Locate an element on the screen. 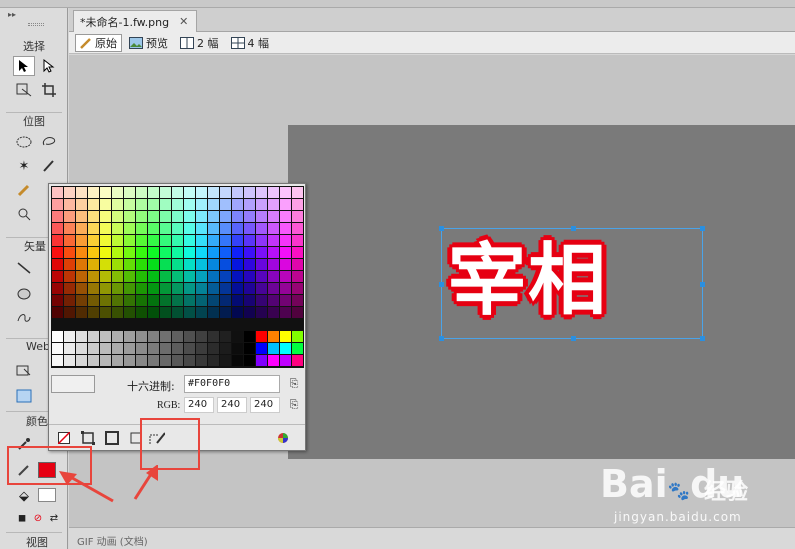  brush-tool-icon is located at coordinates (49, 166).